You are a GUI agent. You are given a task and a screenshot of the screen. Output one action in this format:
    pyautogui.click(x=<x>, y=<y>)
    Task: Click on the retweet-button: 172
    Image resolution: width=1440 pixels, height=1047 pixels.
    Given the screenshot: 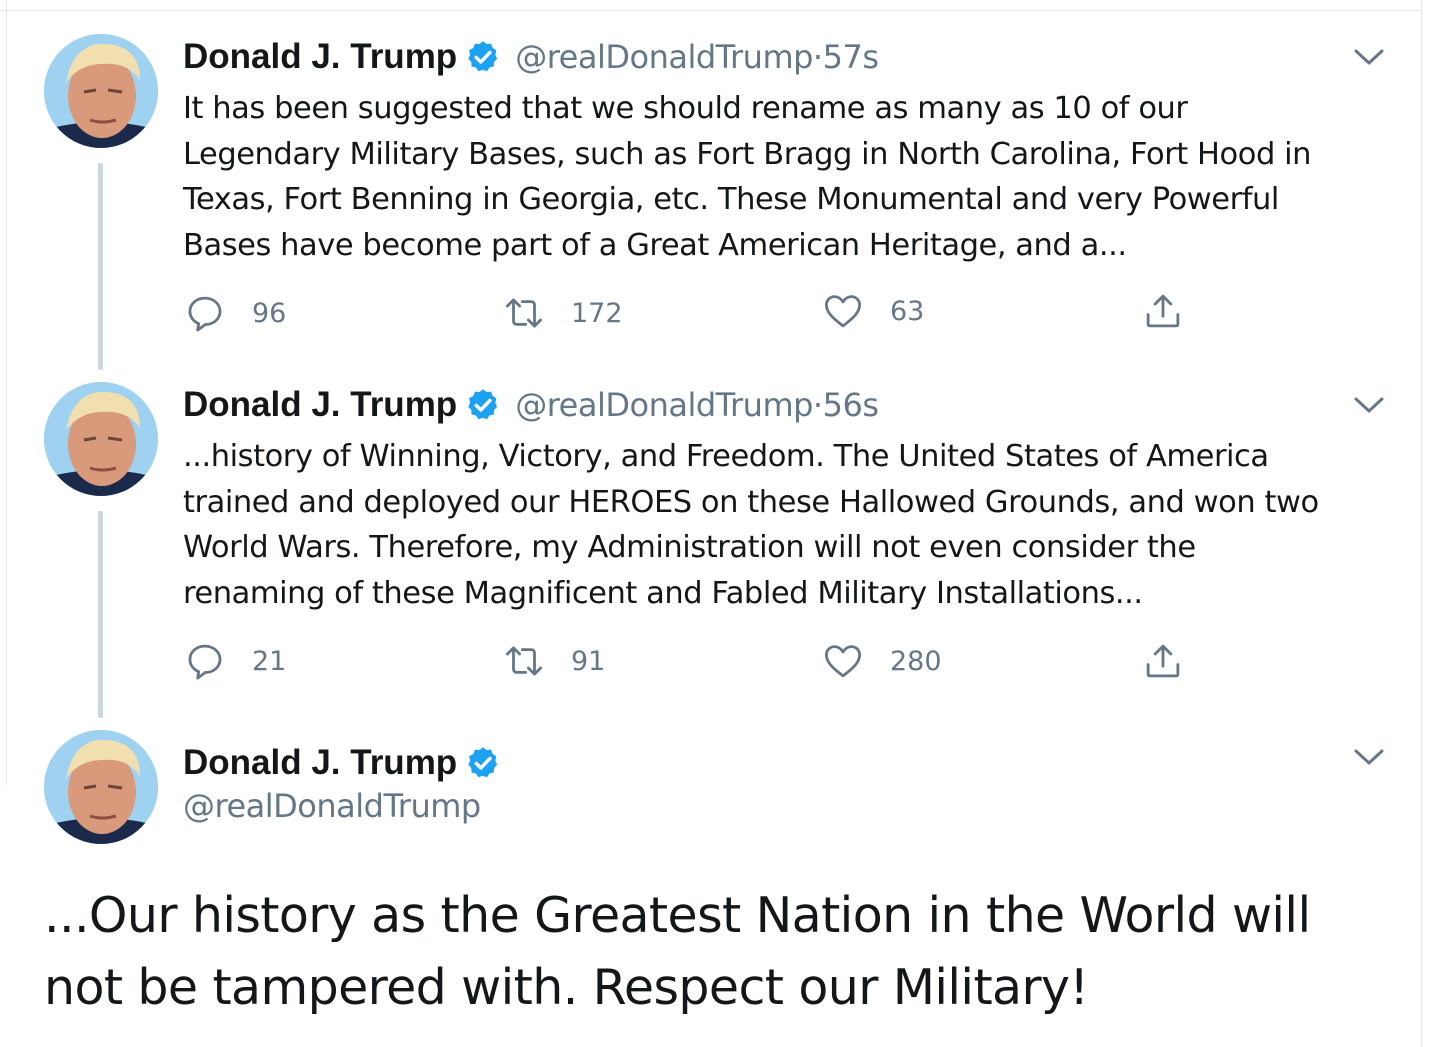 What is the action you would take?
    pyautogui.click(x=563, y=313)
    